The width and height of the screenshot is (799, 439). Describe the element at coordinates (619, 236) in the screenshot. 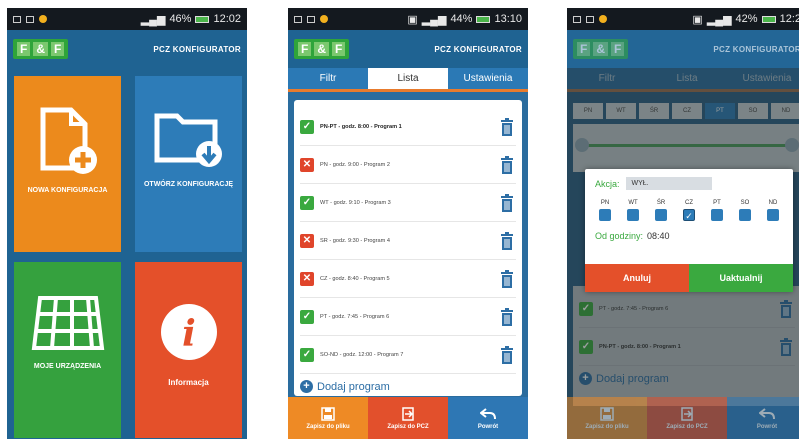

I see `from-time-label: Od godziny:` at that location.